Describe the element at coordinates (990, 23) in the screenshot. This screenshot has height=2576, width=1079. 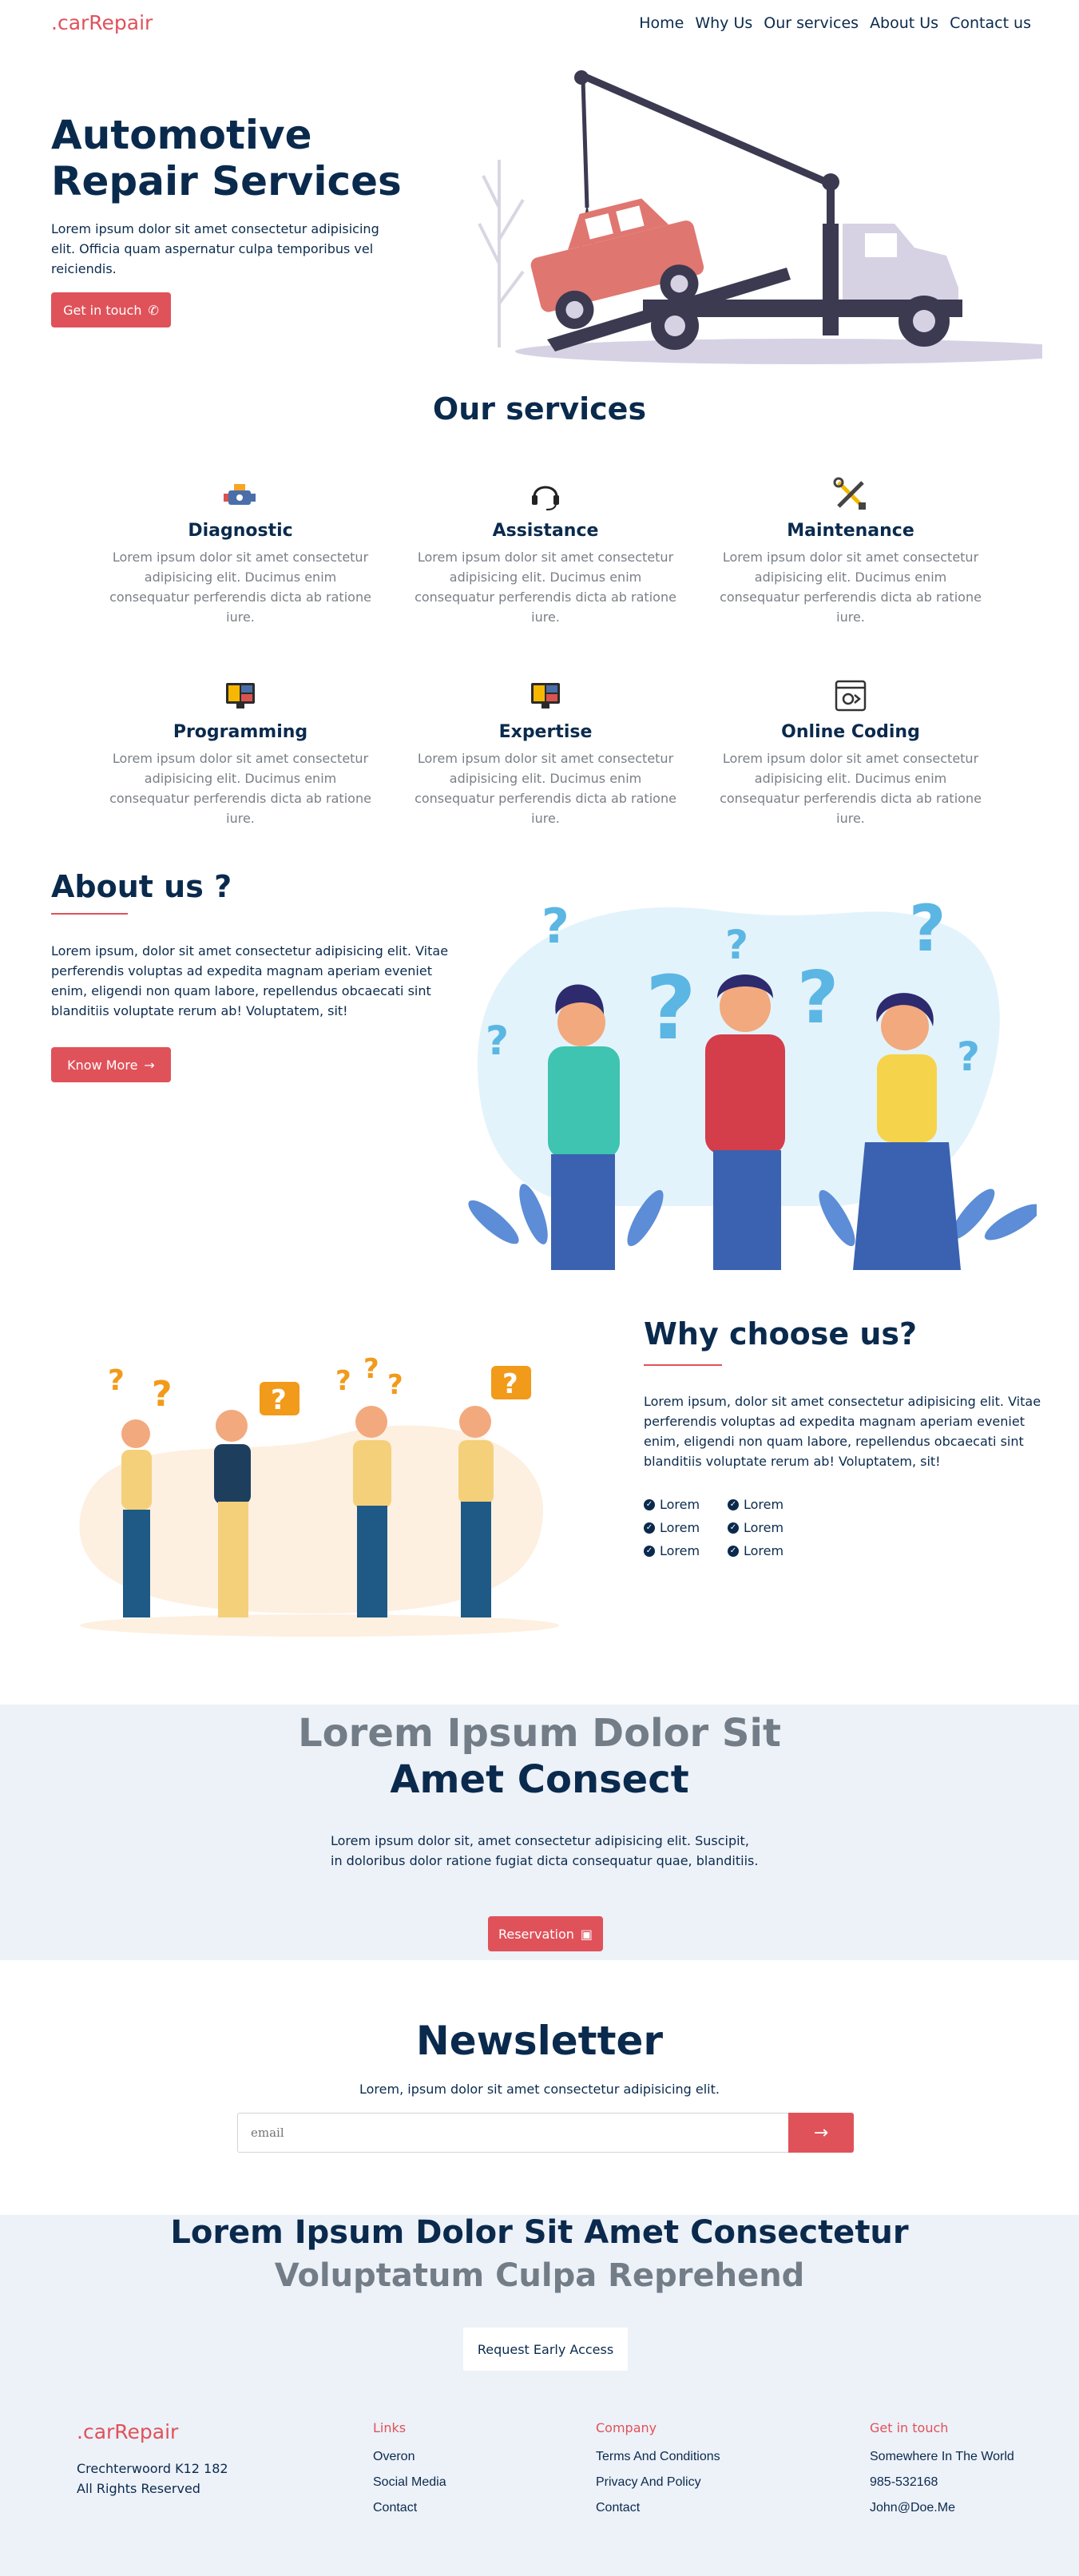
I see `nav-link-contact-us: Contact us` at that location.